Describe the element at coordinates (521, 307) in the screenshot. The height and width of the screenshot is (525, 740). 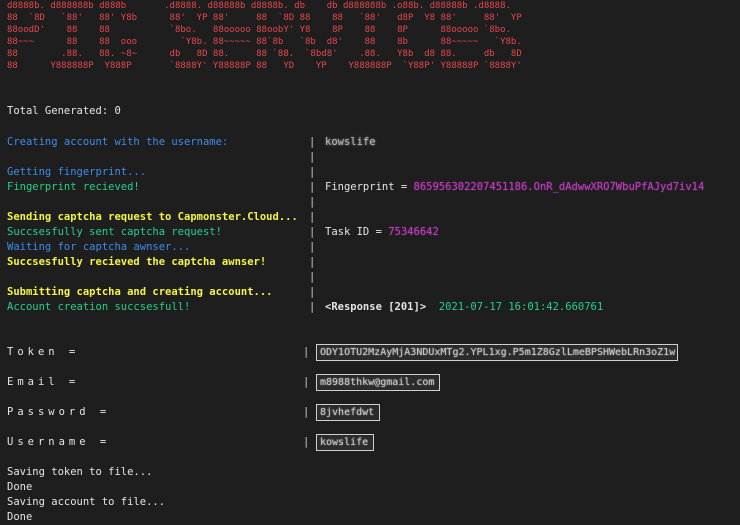
I see `response-timestamp: 2021-07-17 16:01:42.660761` at that location.